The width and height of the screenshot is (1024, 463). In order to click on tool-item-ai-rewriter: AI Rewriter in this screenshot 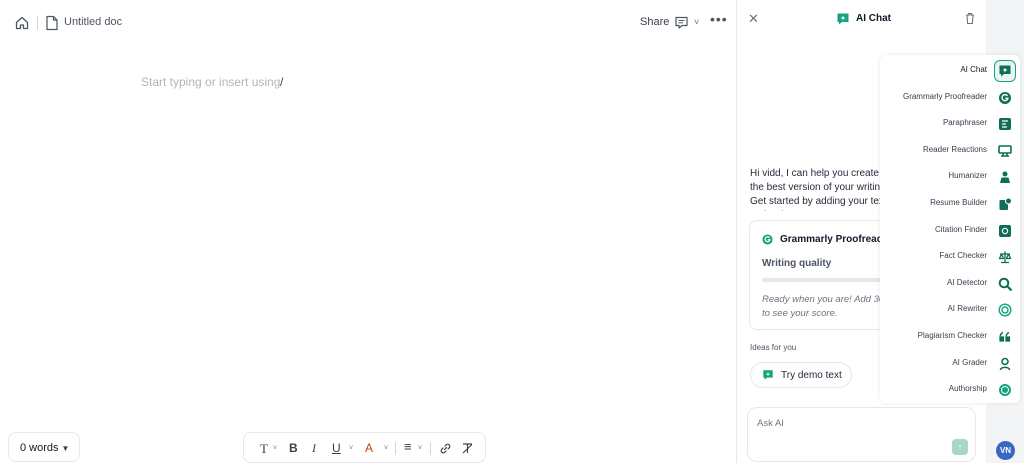, I will do `click(950, 310)`.